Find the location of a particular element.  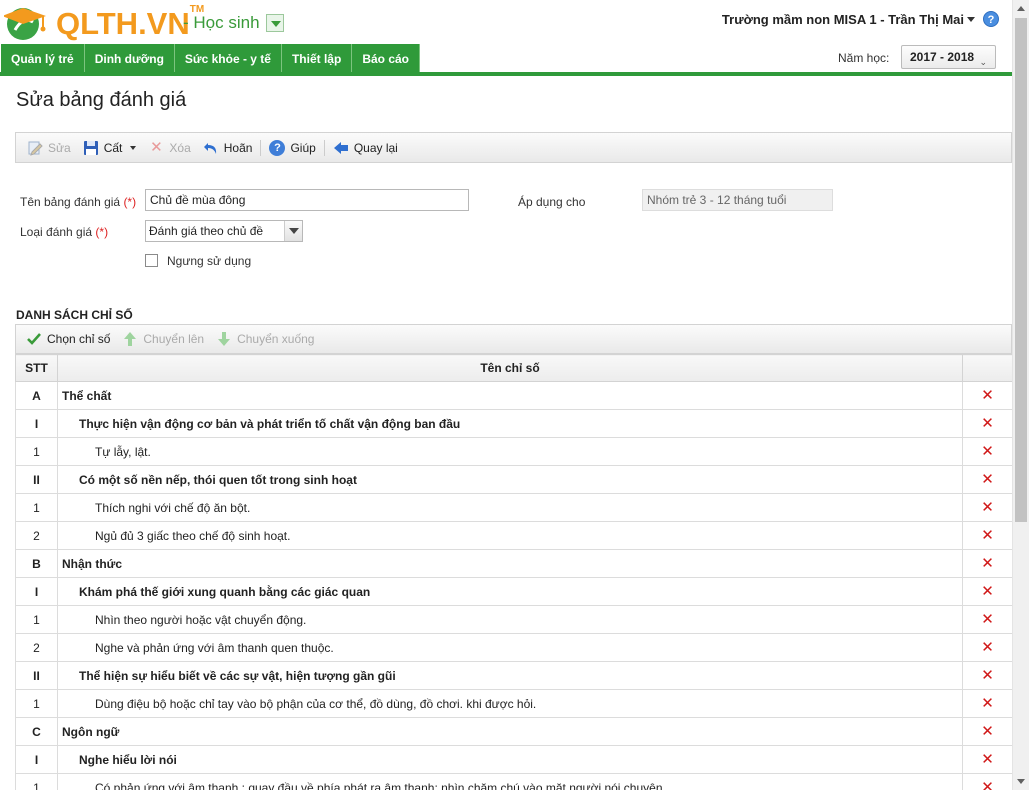

row-indicator-name: Thể chất is located at coordinates (510, 395).